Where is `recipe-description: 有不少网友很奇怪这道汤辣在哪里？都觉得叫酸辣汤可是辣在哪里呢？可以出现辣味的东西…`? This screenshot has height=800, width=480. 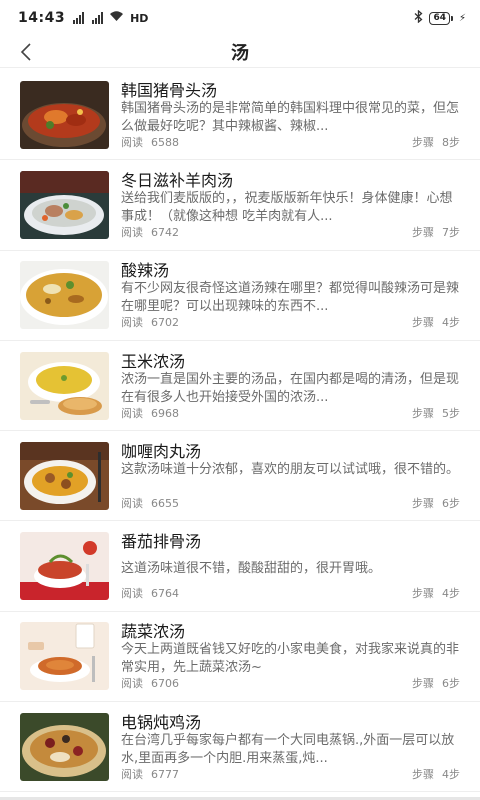
recipe-description: 有不少网友很奇怪这道汤辣在哪里？都觉得叫酸辣汤可是辣在哪里呢？可以出现辣味的东西… is located at coordinates (290, 298).